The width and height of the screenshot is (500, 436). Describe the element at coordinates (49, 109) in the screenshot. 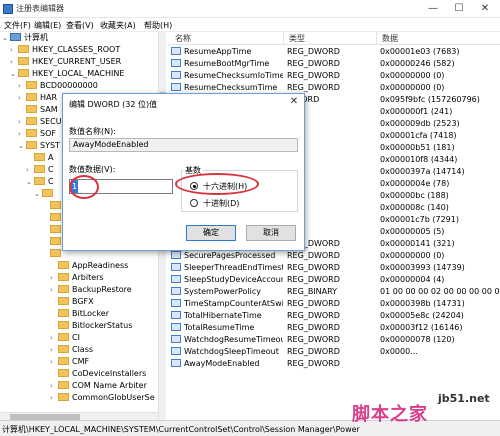

I see `tree-item-label: SAM` at that location.